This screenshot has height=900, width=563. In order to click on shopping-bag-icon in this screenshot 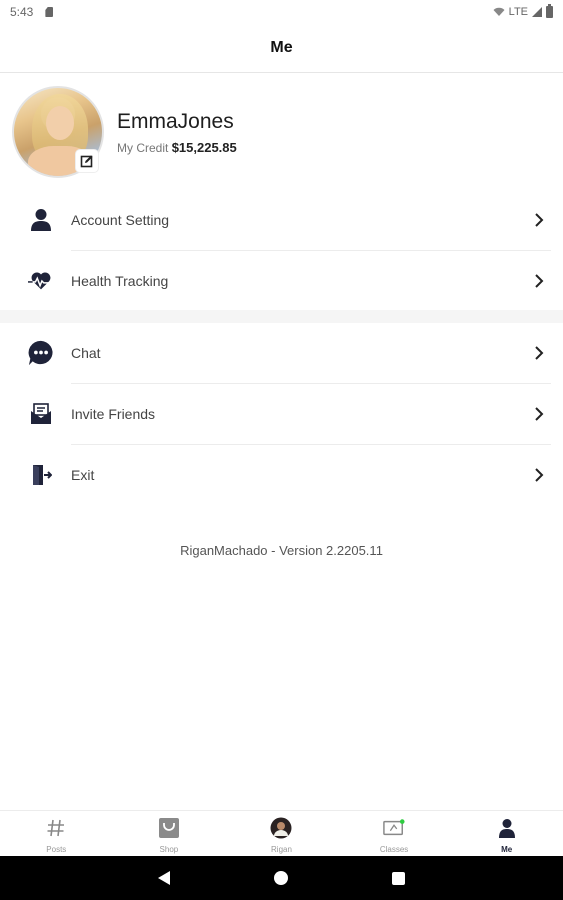, I will do `click(169, 828)`.